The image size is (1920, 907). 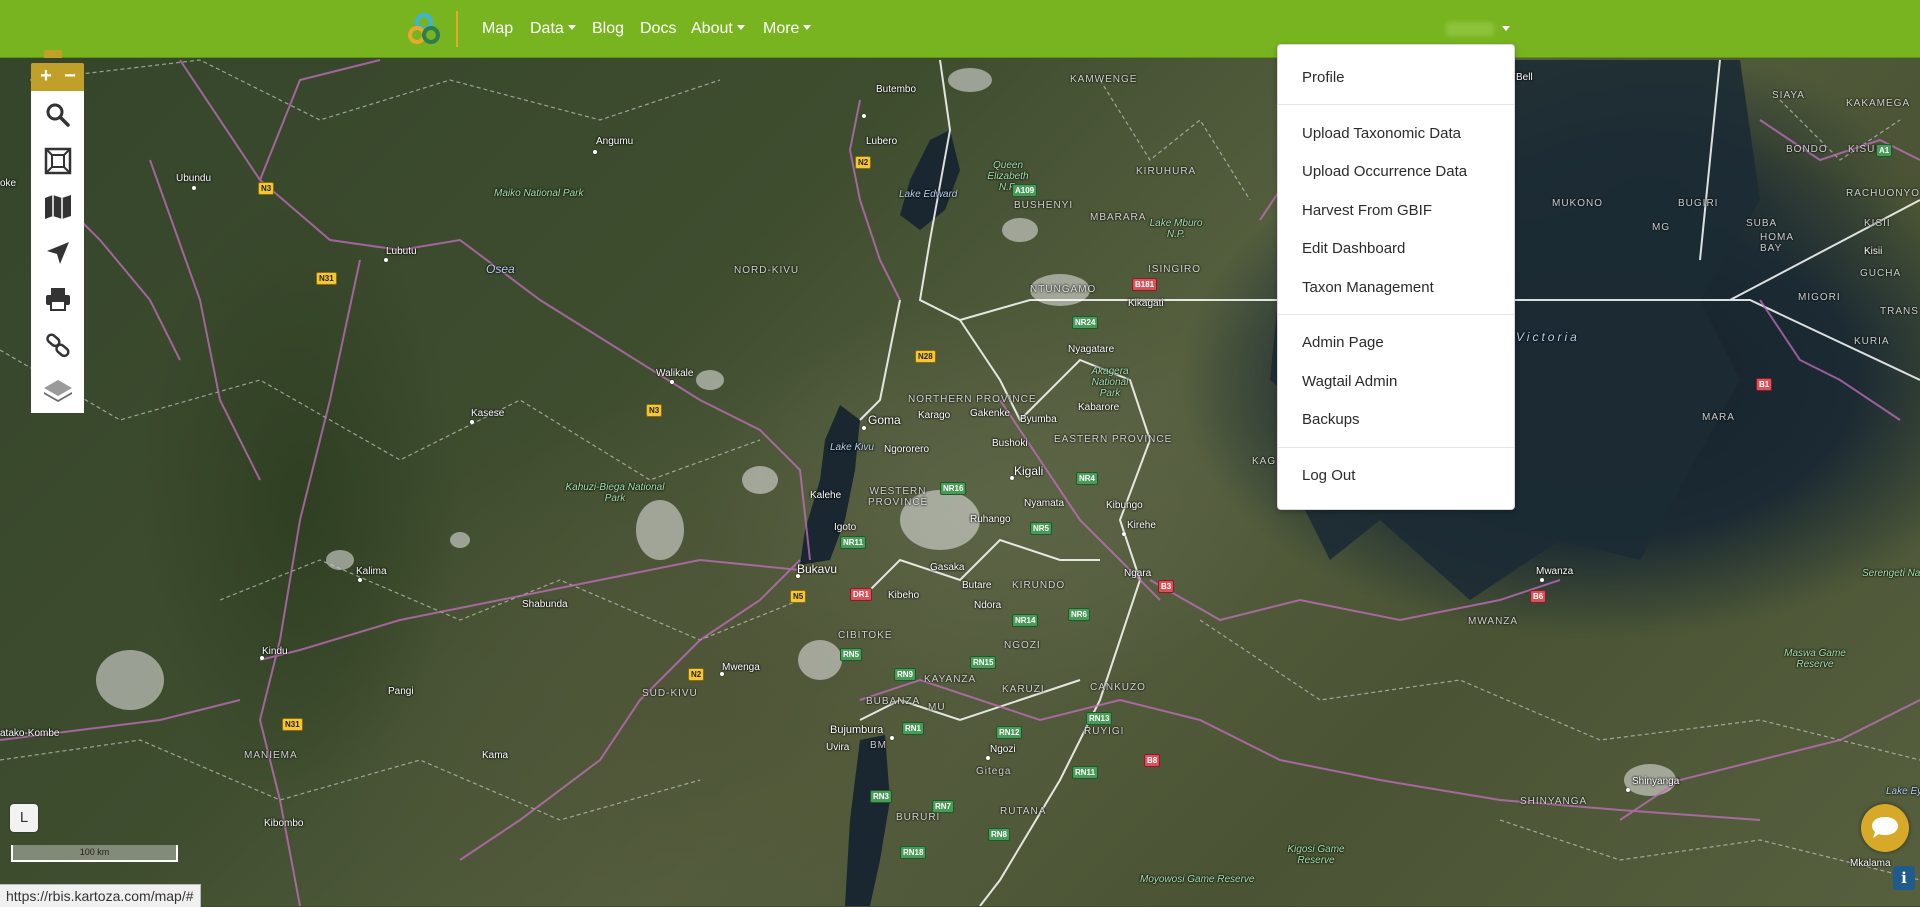 I want to click on place-label: SUBA, so click(x=1762, y=223).